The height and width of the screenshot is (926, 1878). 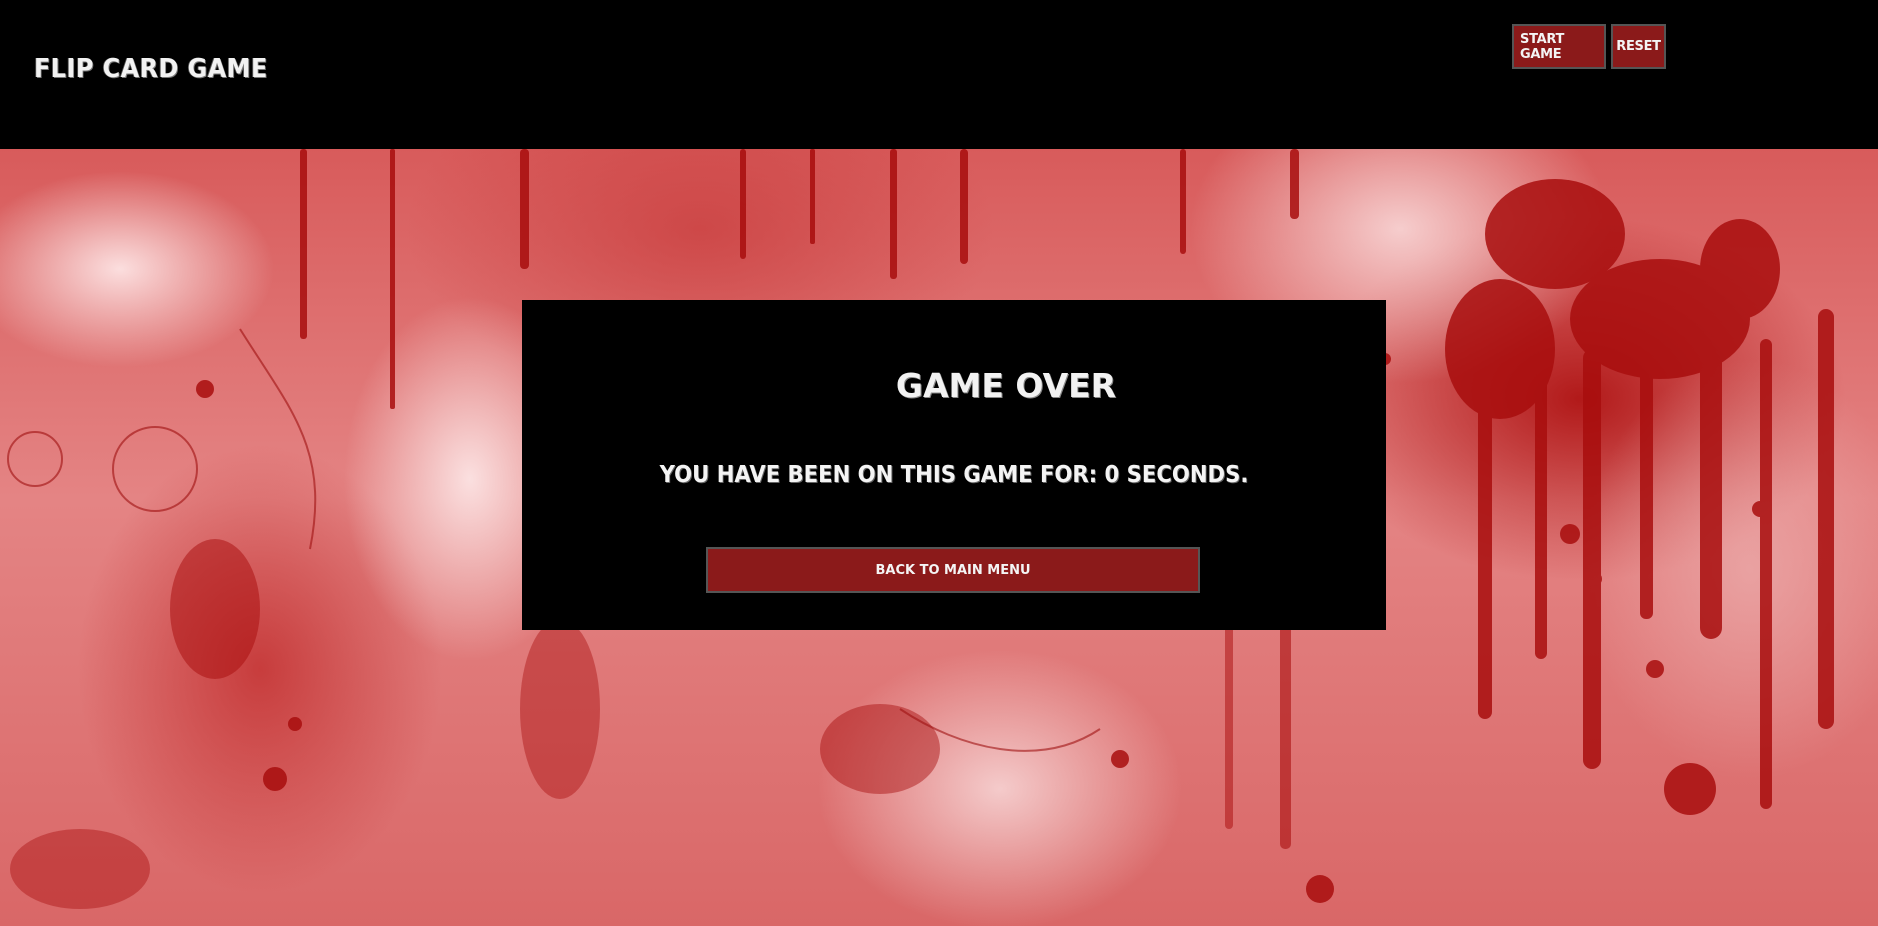 I want to click on reset-button: Reset, so click(x=1638, y=46).